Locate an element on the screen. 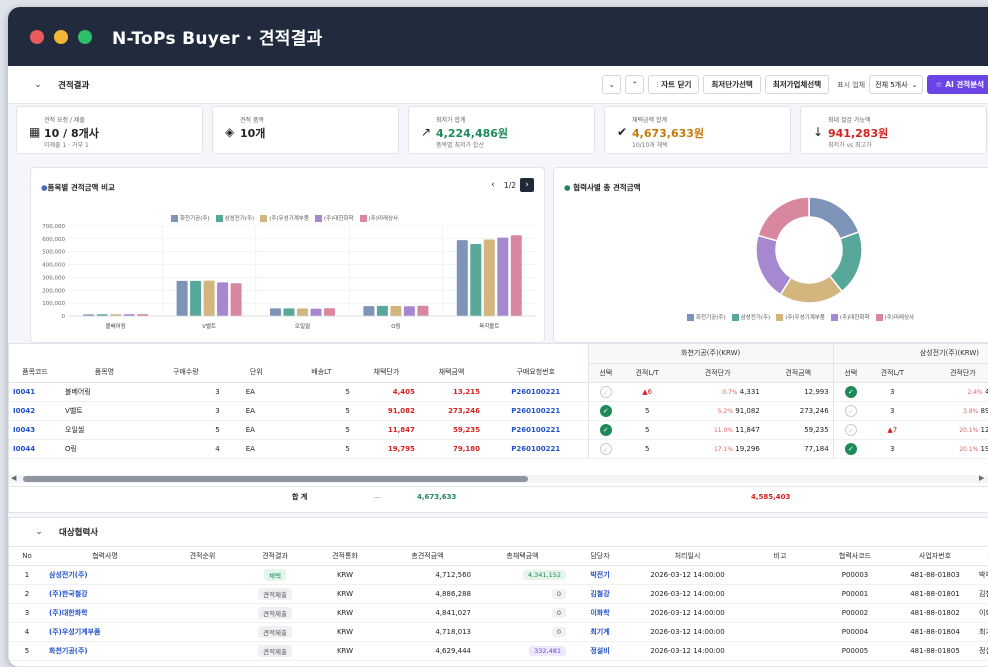  total-dash: — is located at coordinates (377, 497).